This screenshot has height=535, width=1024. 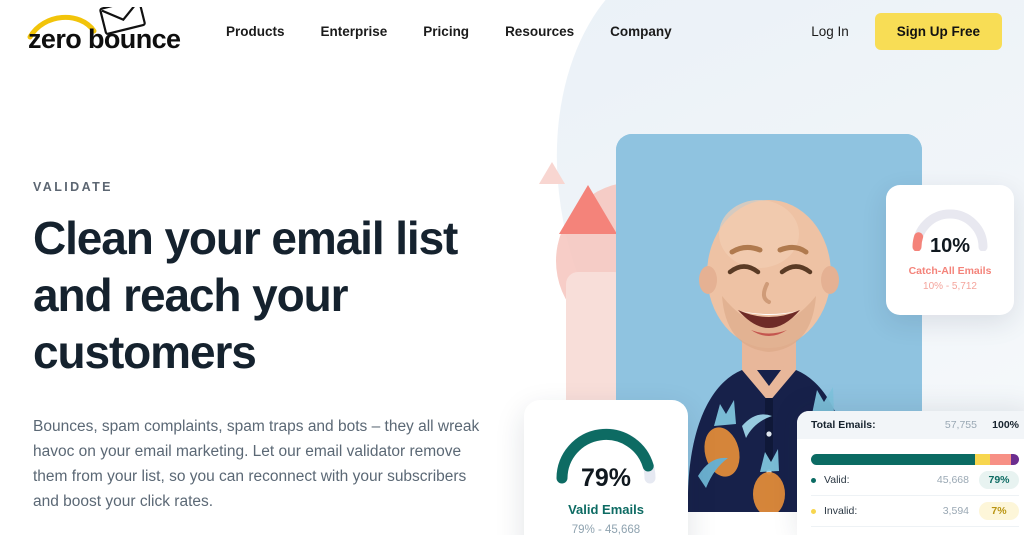 What do you see at coordinates (950, 271) in the screenshot?
I see `catch-all-label: Catch-All Emails` at bounding box center [950, 271].